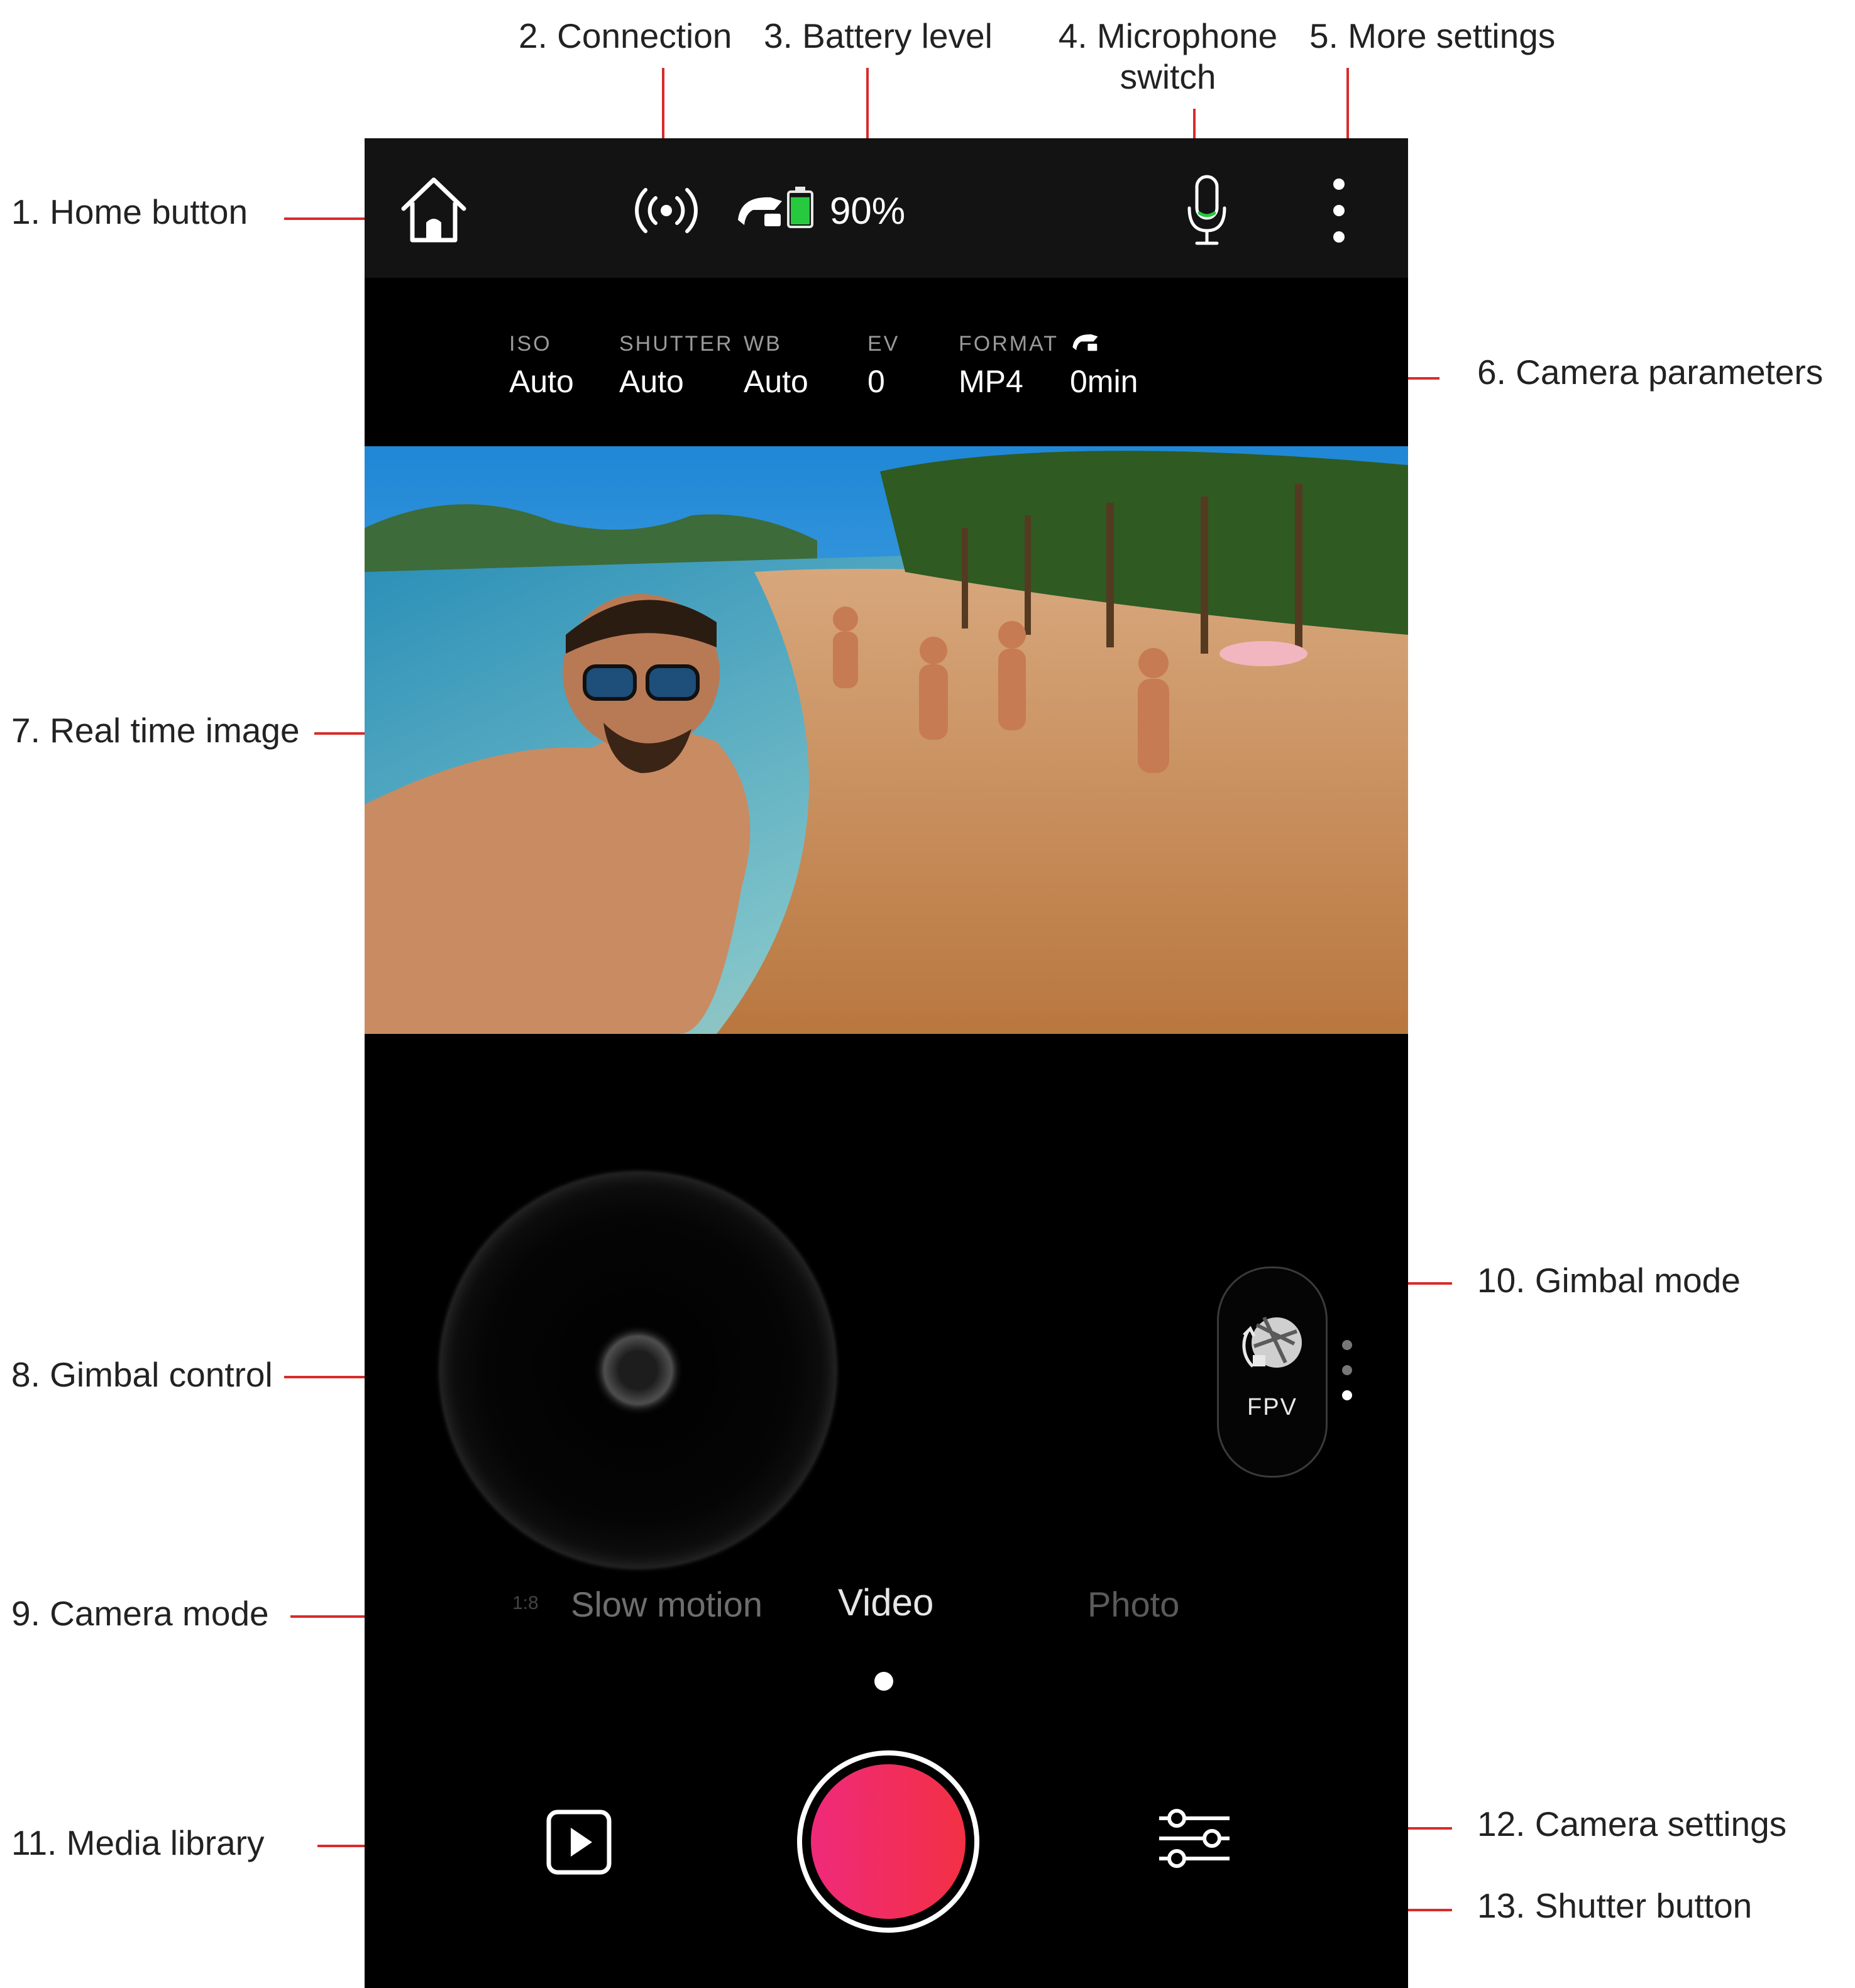  Describe the element at coordinates (800, 207) in the screenshot. I see `battery-icon` at that location.